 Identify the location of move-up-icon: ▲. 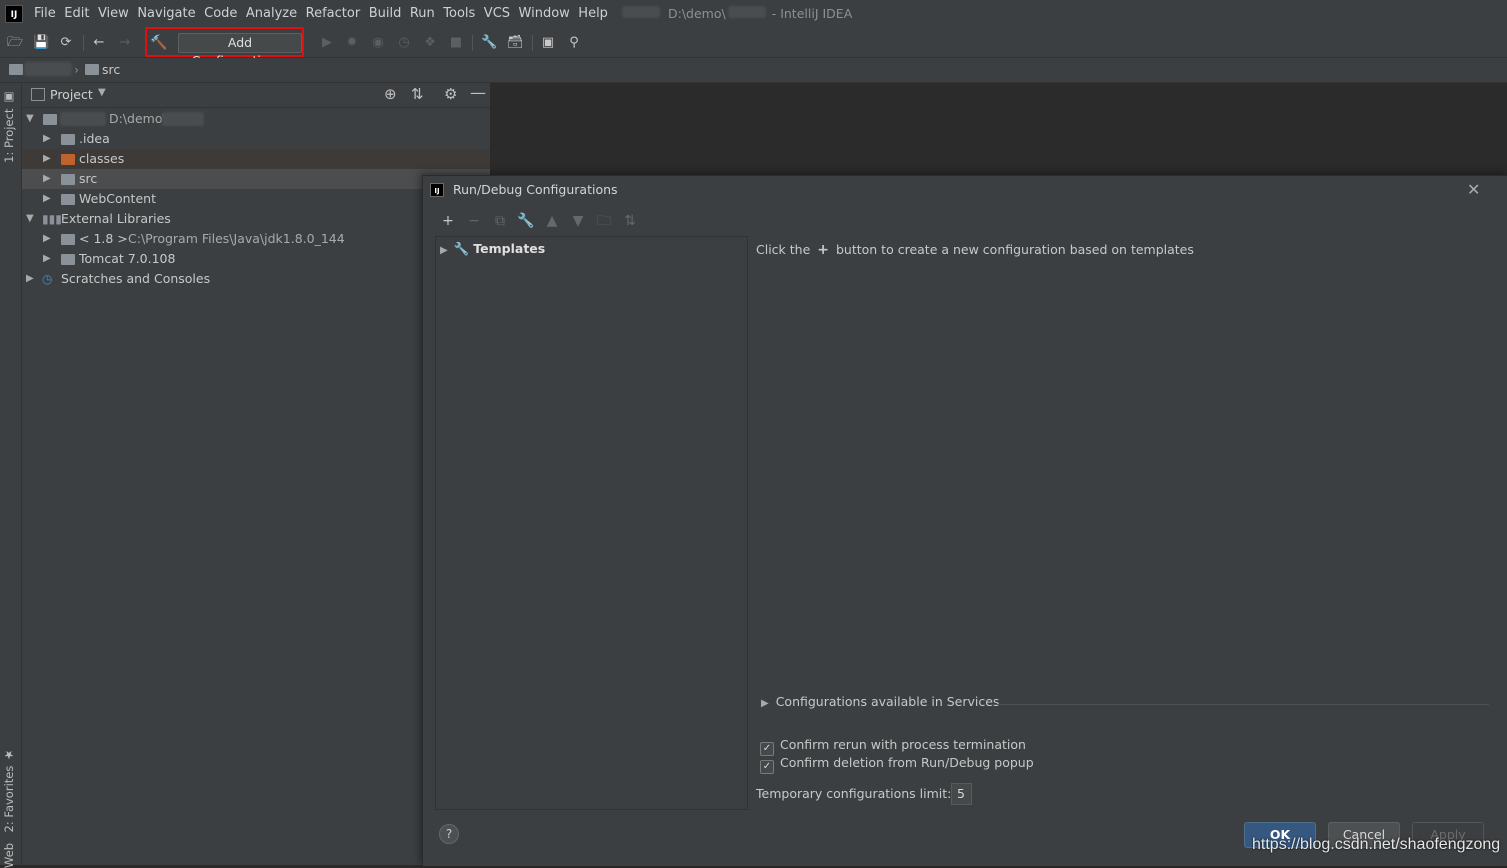
(552, 221).